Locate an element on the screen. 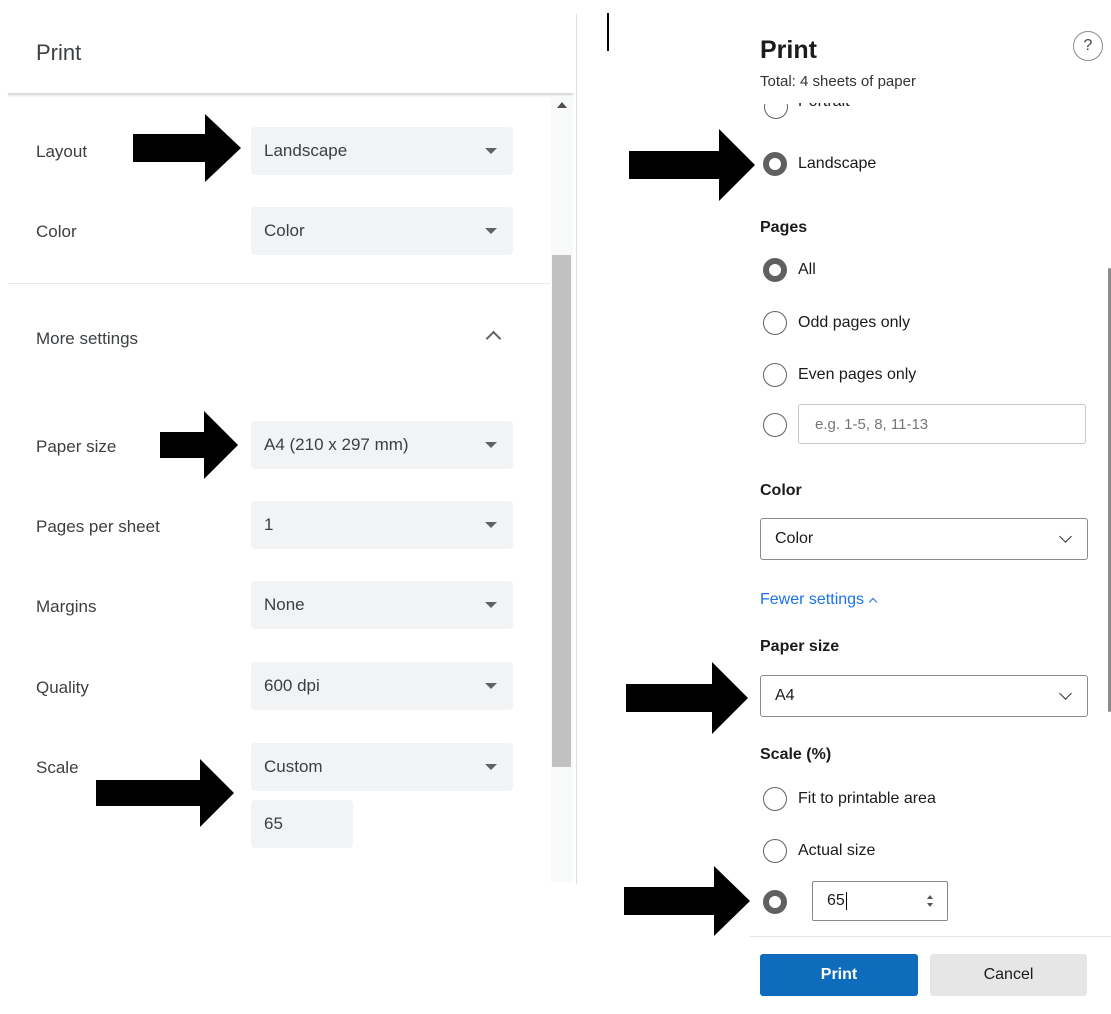 The image size is (1111, 1014). pages-even-radio is located at coordinates (775, 375).